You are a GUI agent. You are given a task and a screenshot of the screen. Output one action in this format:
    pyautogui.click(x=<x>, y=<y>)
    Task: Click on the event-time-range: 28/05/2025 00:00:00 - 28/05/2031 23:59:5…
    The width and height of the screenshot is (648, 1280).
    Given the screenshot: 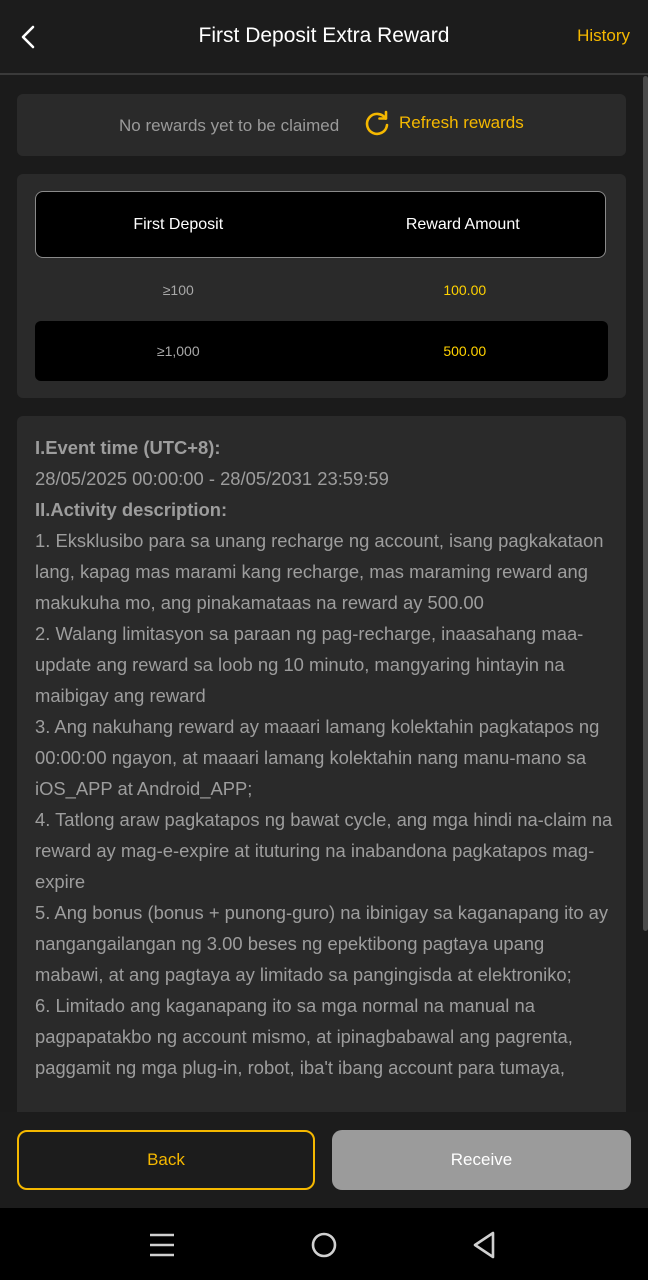 What is the action you would take?
    pyautogui.click(x=212, y=478)
    